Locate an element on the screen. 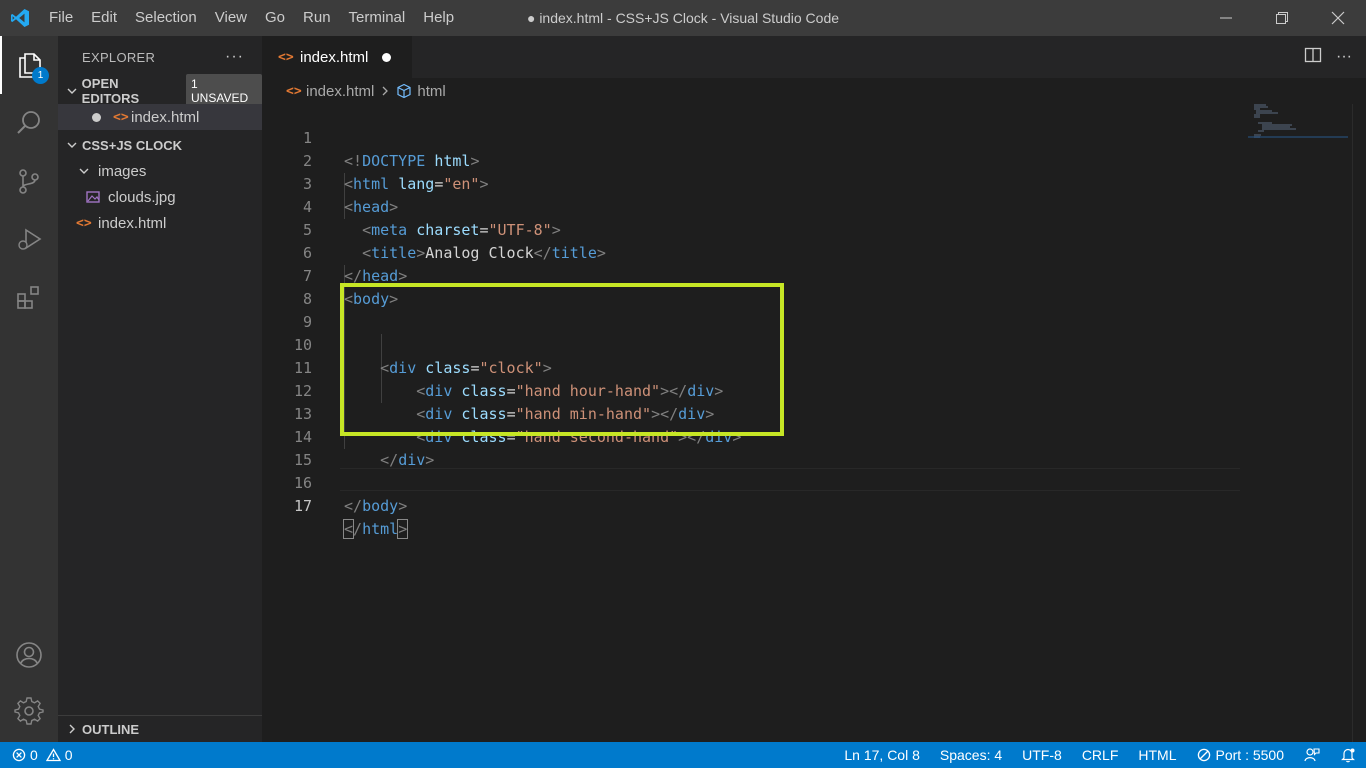 The width and height of the screenshot is (1366, 768). explorer-header: EXPLORER ··· is located at coordinates (160, 57).